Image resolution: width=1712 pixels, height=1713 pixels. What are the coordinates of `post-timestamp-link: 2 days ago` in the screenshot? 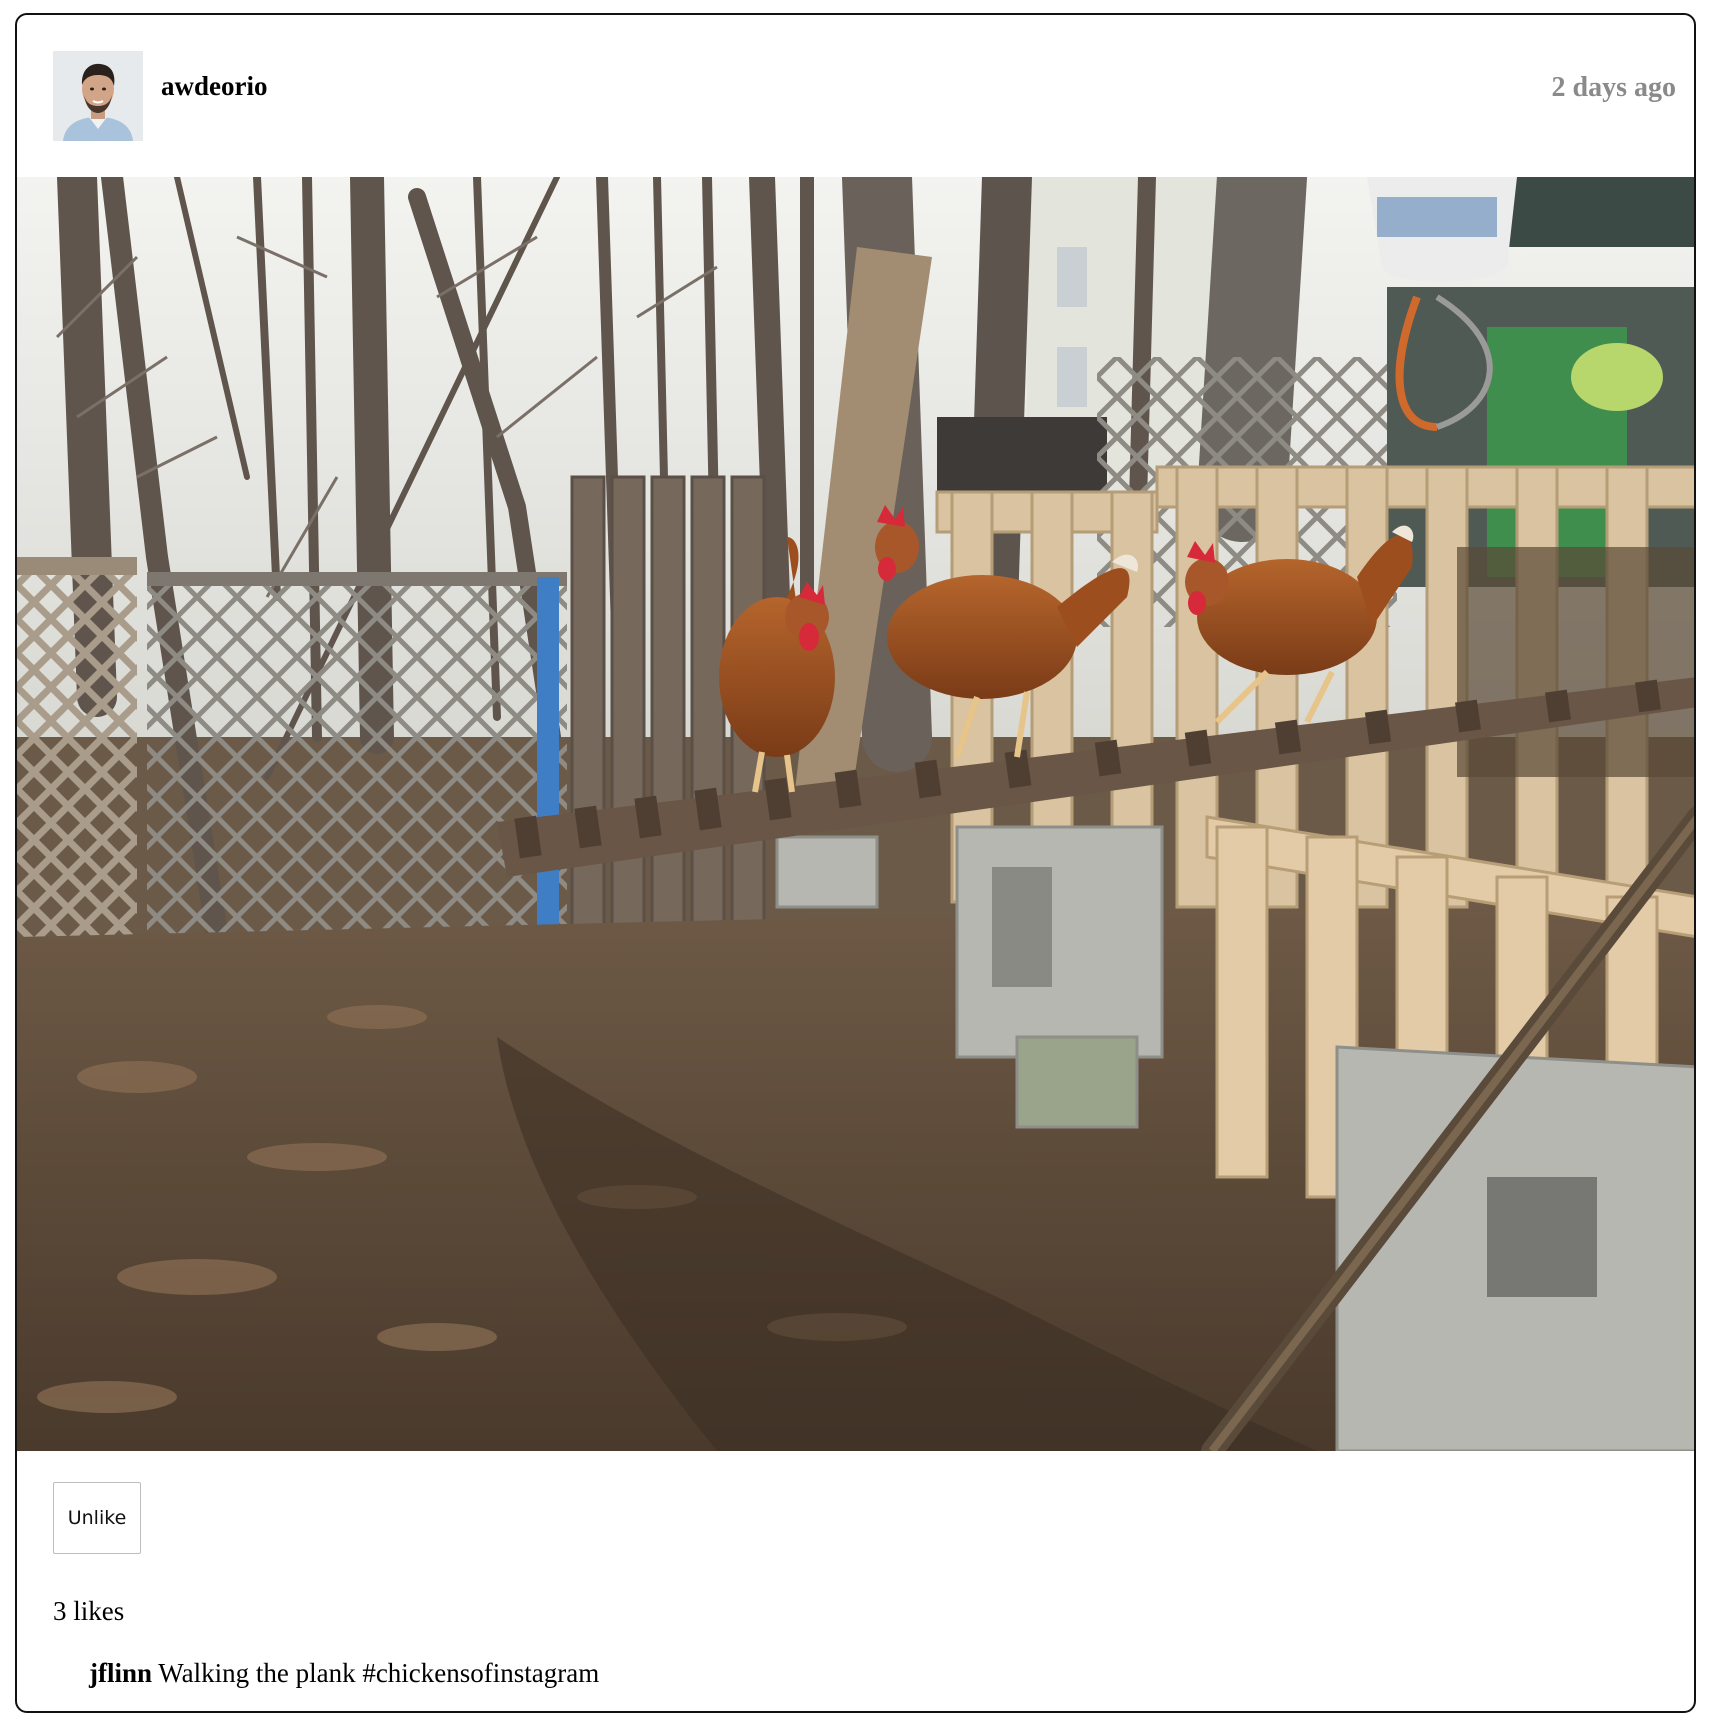 It's located at (1614, 88).